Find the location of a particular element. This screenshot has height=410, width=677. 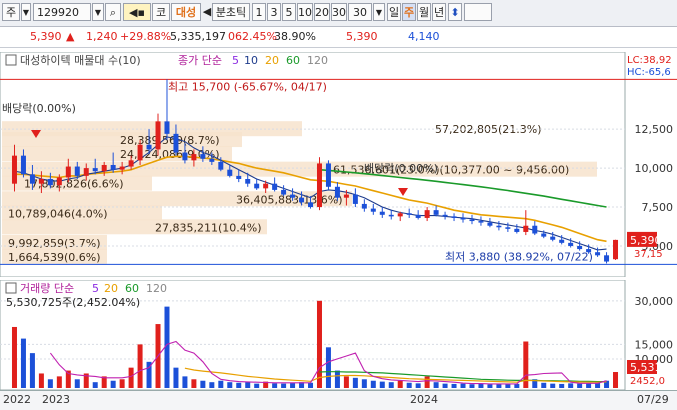

legend-ma120: 120 is located at coordinates (317, 60).